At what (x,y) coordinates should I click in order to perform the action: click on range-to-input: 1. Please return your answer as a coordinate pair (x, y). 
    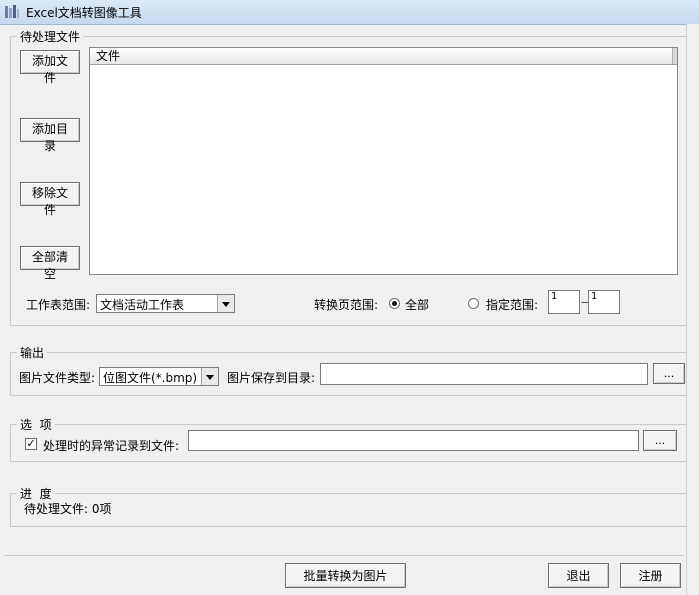
    Looking at the image, I should click on (604, 302).